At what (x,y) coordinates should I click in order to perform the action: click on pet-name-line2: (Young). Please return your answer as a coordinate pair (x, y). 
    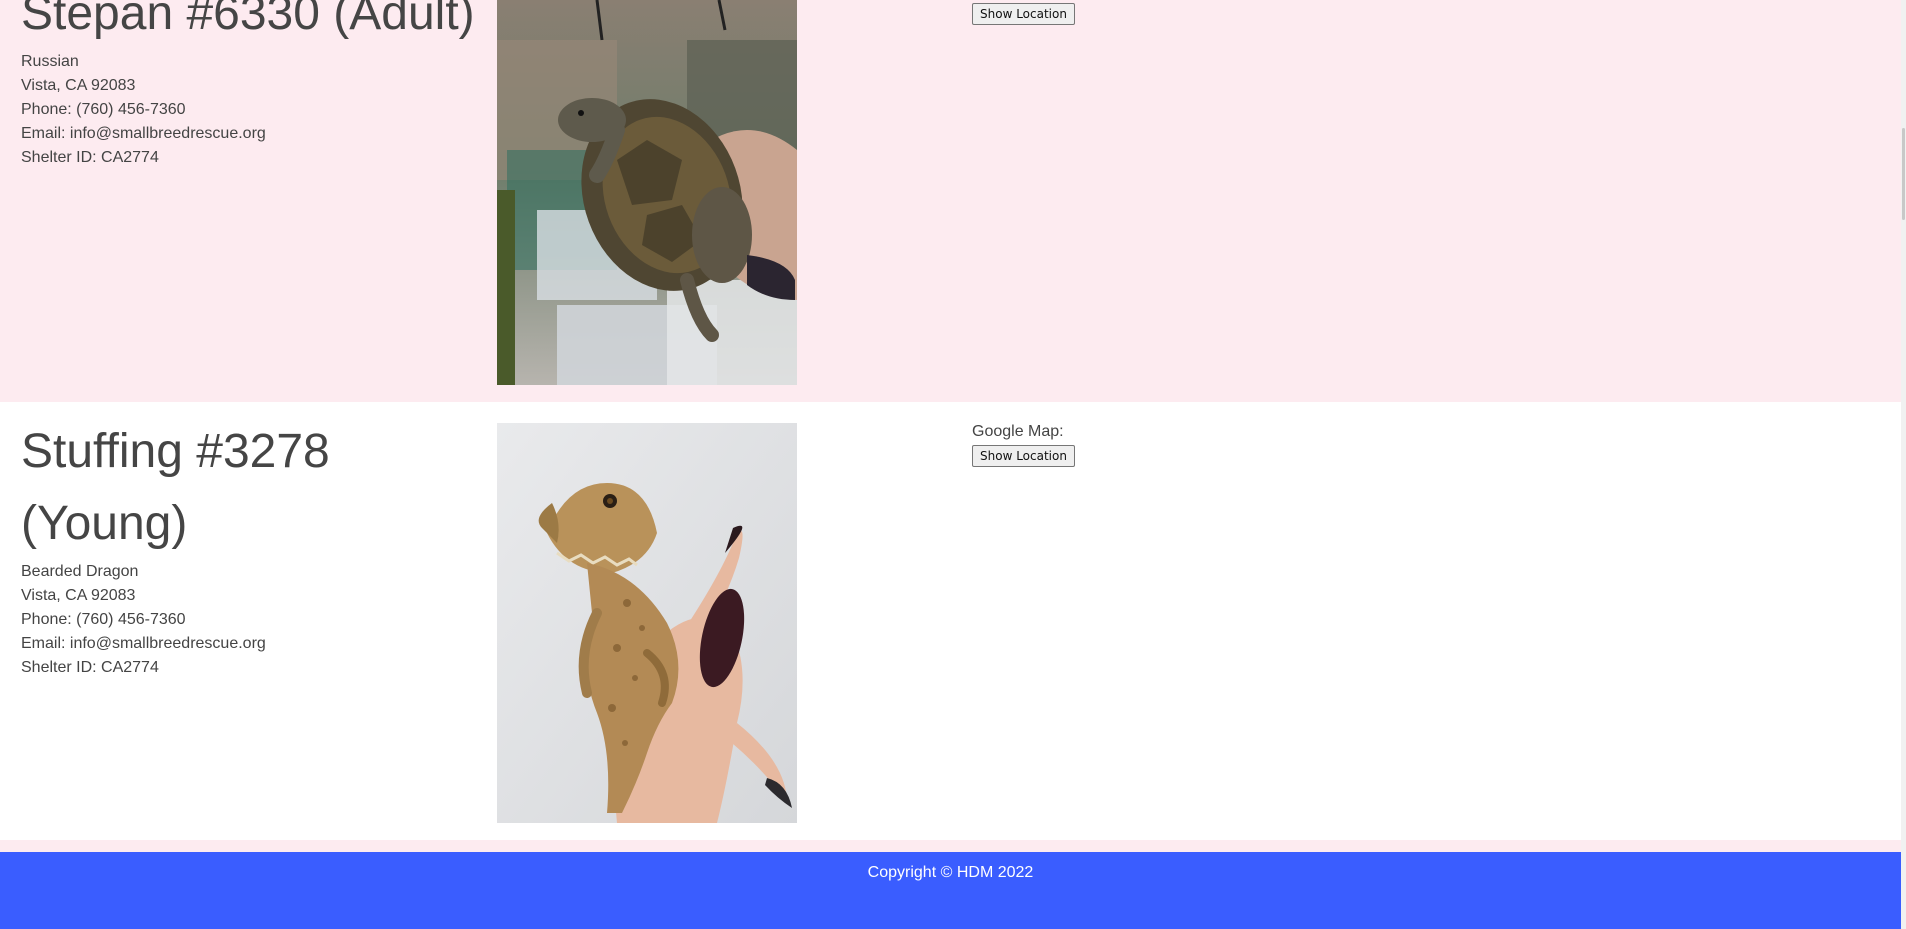
    Looking at the image, I should click on (104, 523).